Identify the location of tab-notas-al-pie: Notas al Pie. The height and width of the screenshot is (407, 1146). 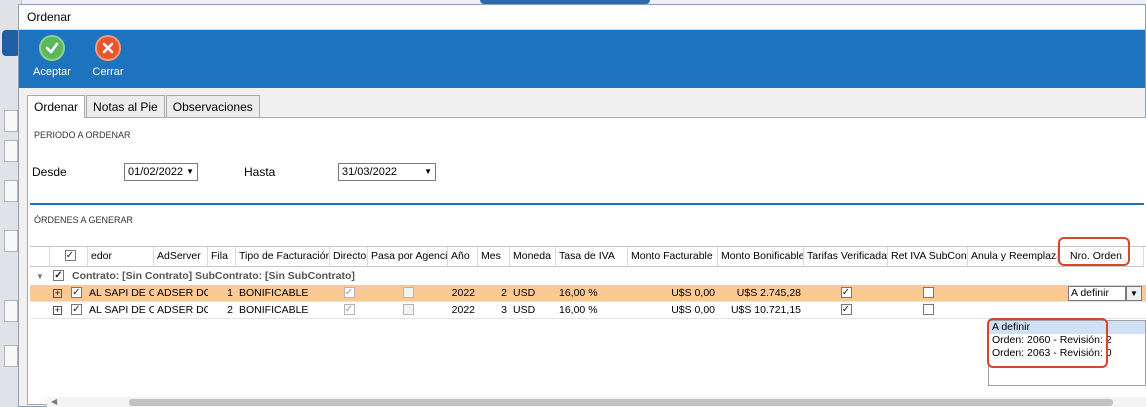
(125, 106).